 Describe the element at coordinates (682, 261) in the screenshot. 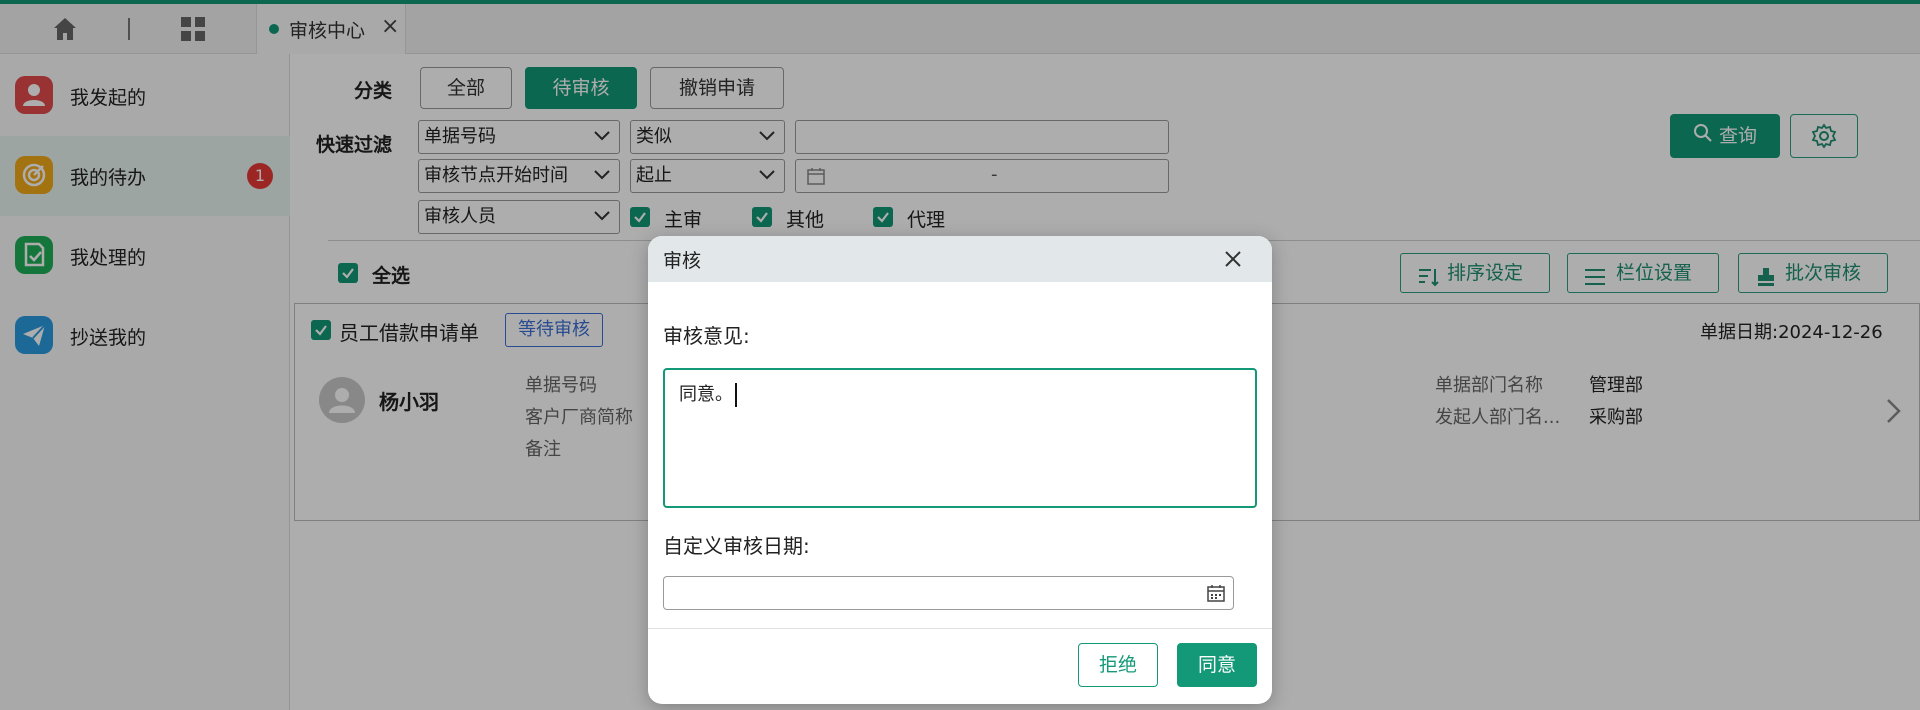

I see `dialog-title: 审核` at that location.